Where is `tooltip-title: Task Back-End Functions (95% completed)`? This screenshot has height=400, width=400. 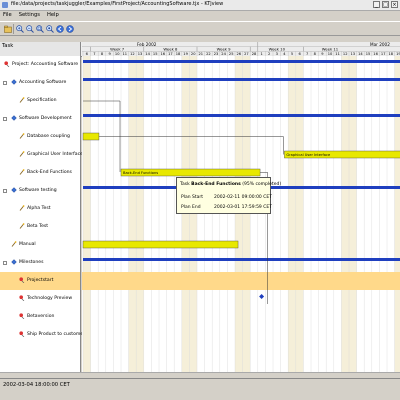
tooltip-title: Task Back-End Functions (95% completed) is located at coordinates (230, 184).